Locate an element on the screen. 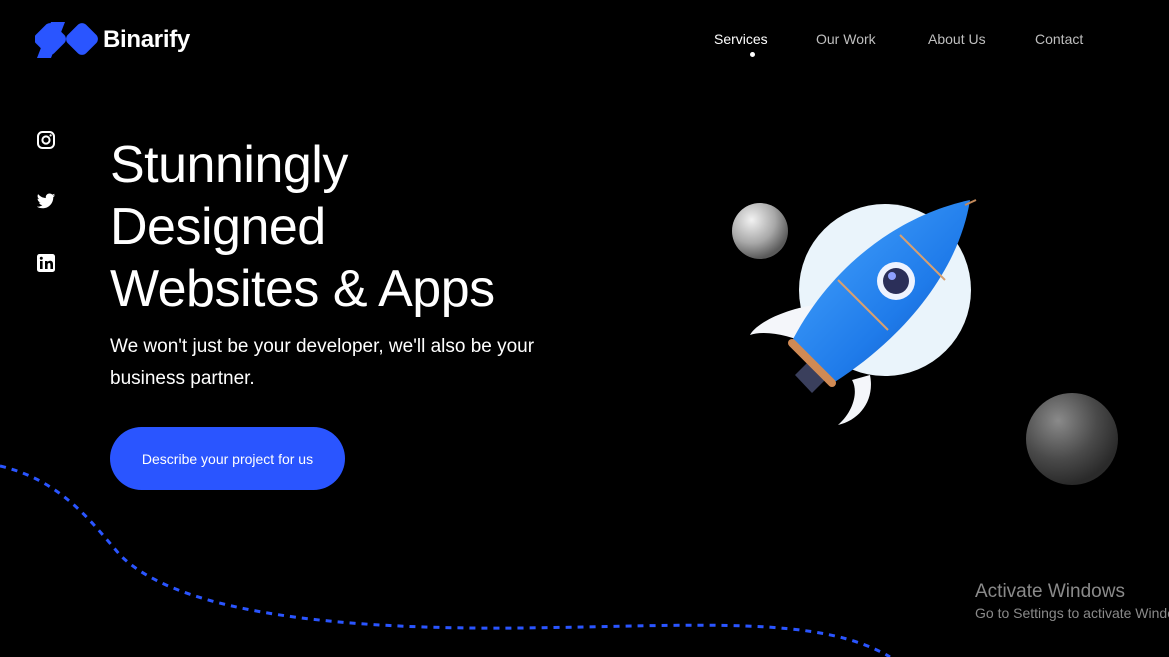 The width and height of the screenshot is (1169, 657). watermark-subtitle: Go to Settings to activate Windows. is located at coordinates (1072, 613).